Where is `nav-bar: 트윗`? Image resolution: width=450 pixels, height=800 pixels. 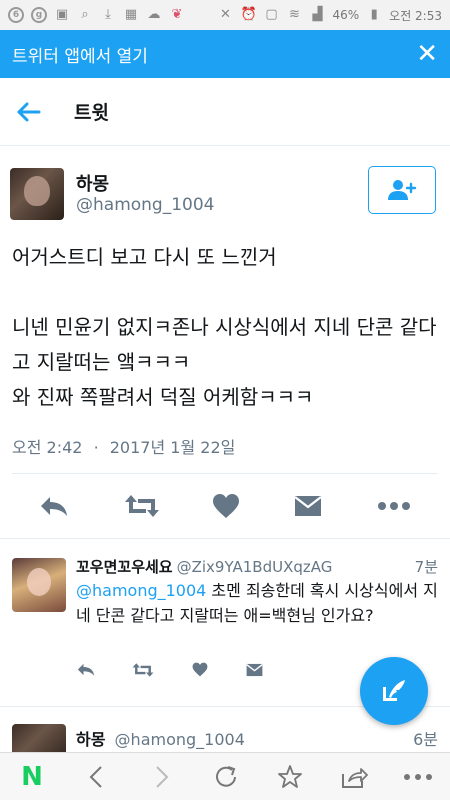
nav-bar: 트윗 is located at coordinates (225, 112).